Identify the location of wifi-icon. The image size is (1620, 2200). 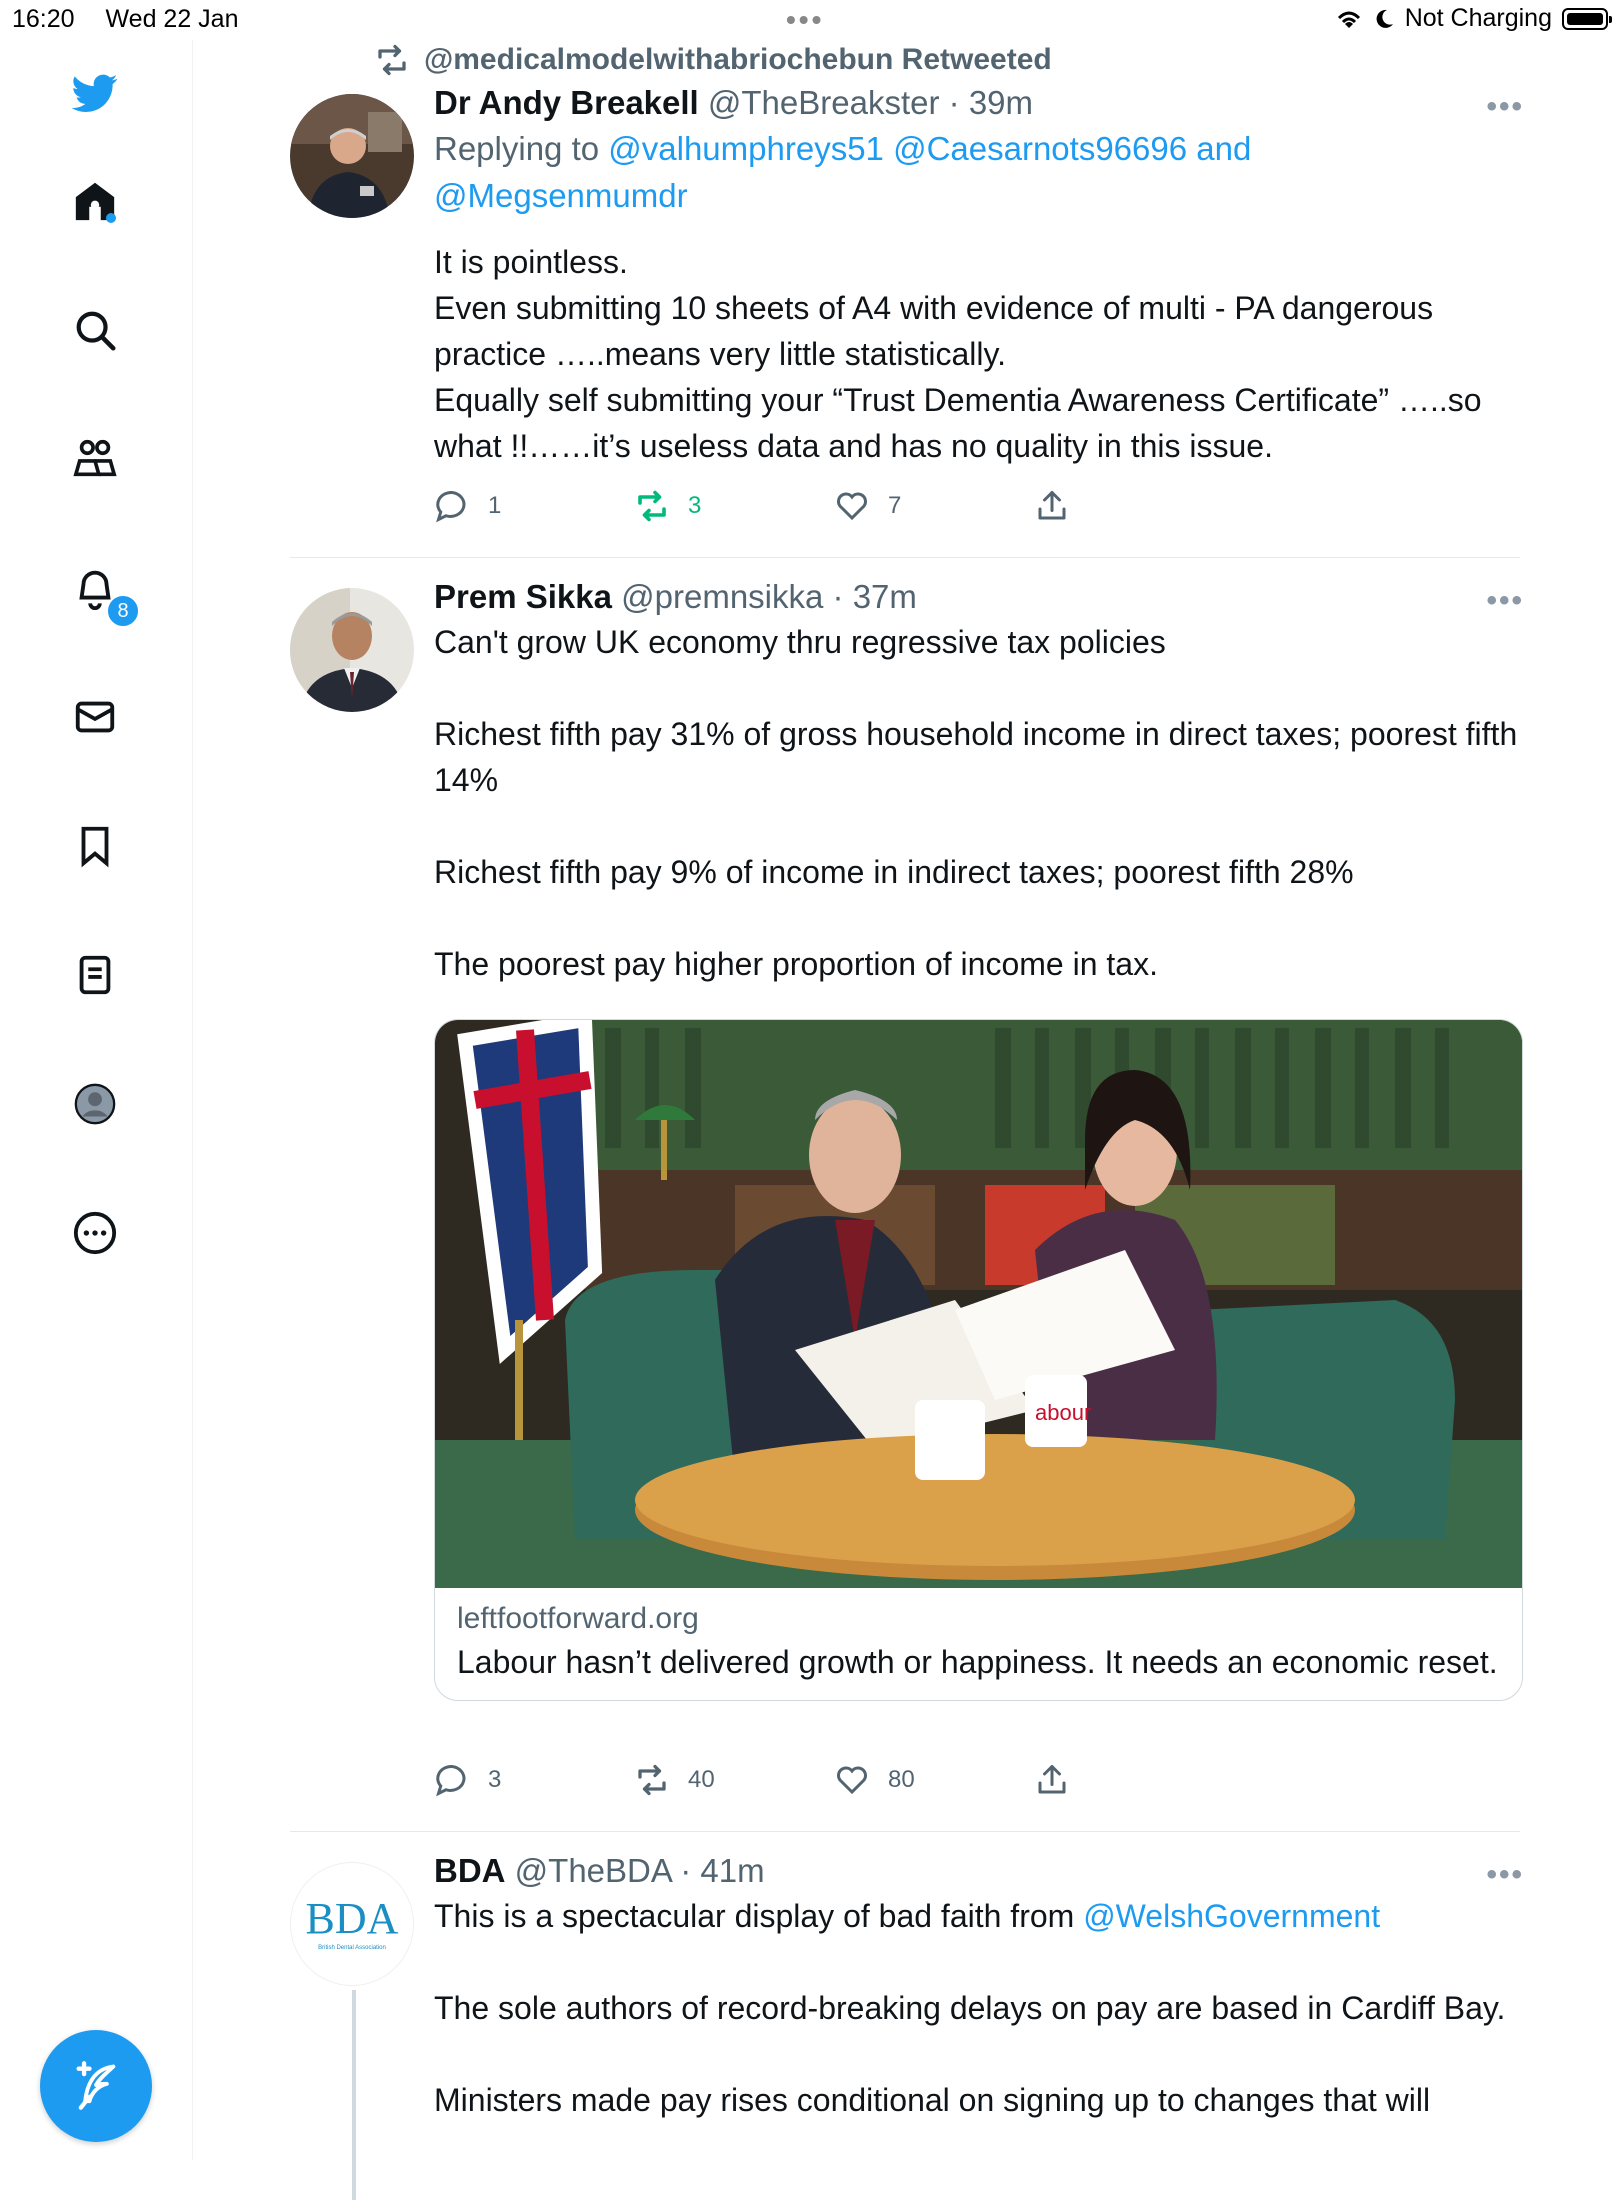
(1348, 19).